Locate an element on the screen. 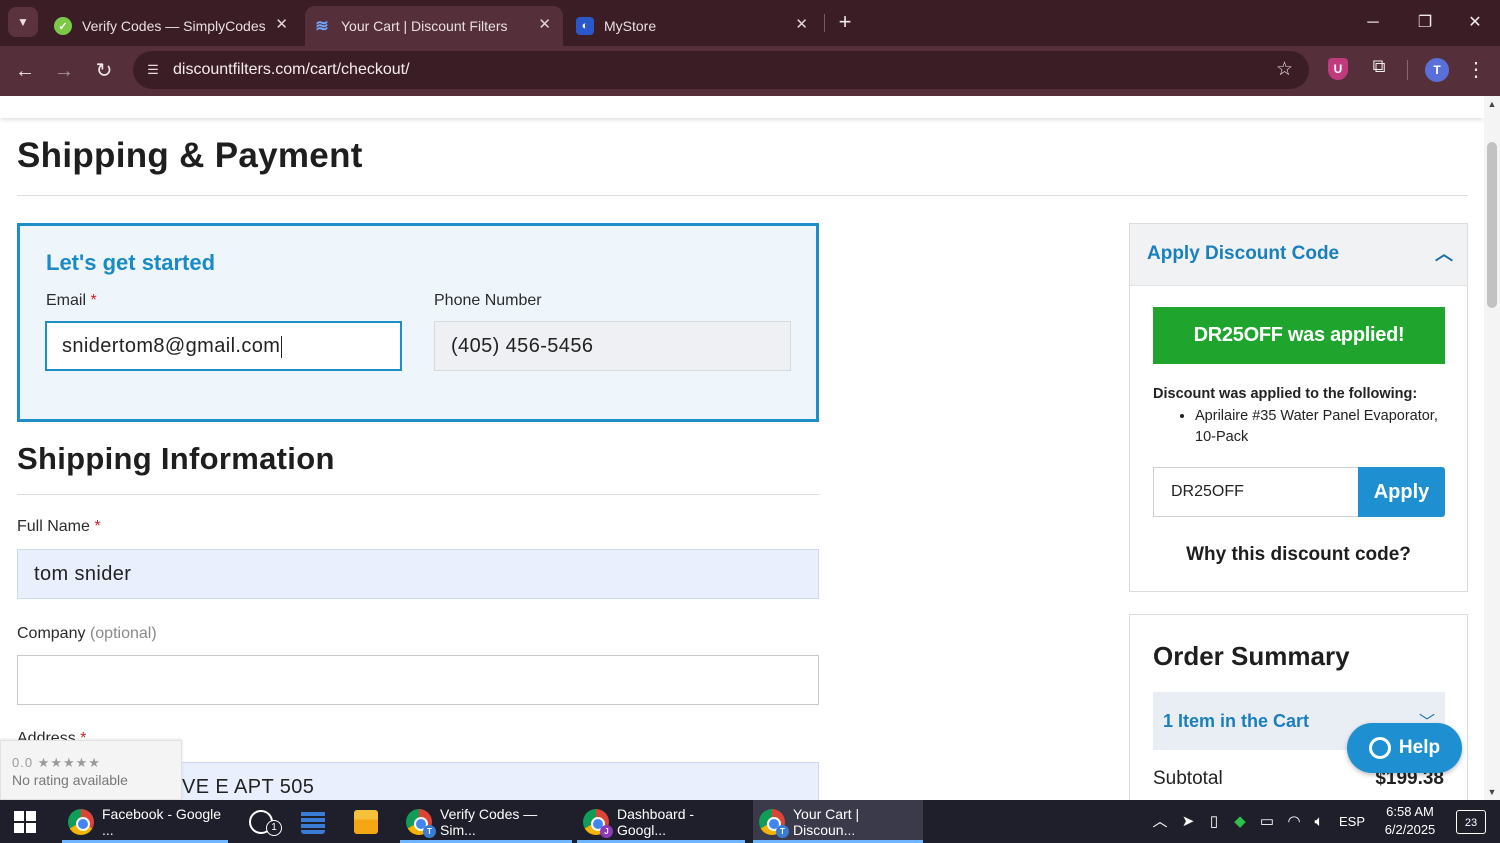 This screenshot has width=1500, height=843. discount-applied-banner: DR25OFF was applied! is located at coordinates (1299, 335).